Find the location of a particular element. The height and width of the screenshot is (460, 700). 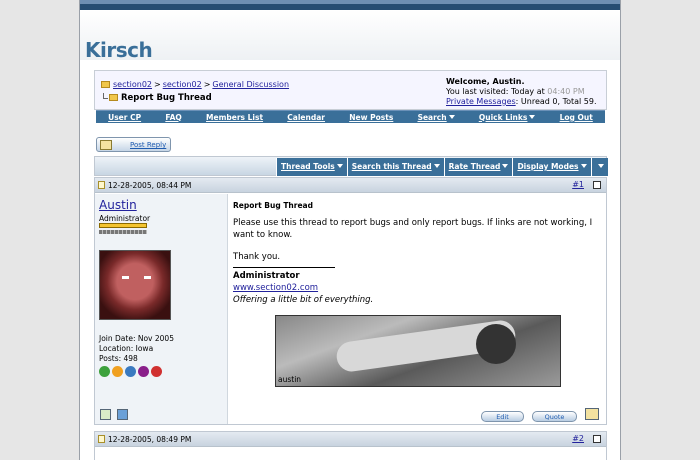

icq-icon is located at coordinates (104, 371).